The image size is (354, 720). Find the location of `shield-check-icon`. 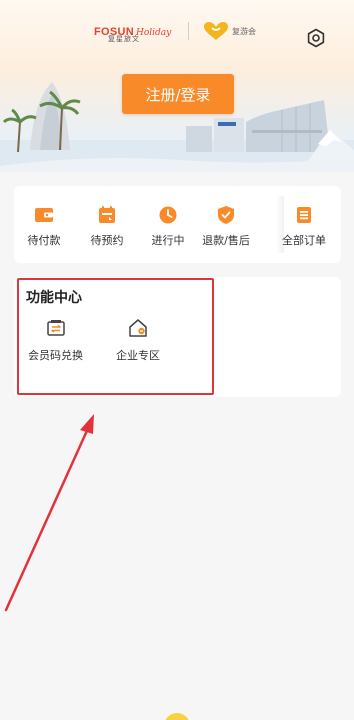

shield-check-icon is located at coordinates (226, 215).